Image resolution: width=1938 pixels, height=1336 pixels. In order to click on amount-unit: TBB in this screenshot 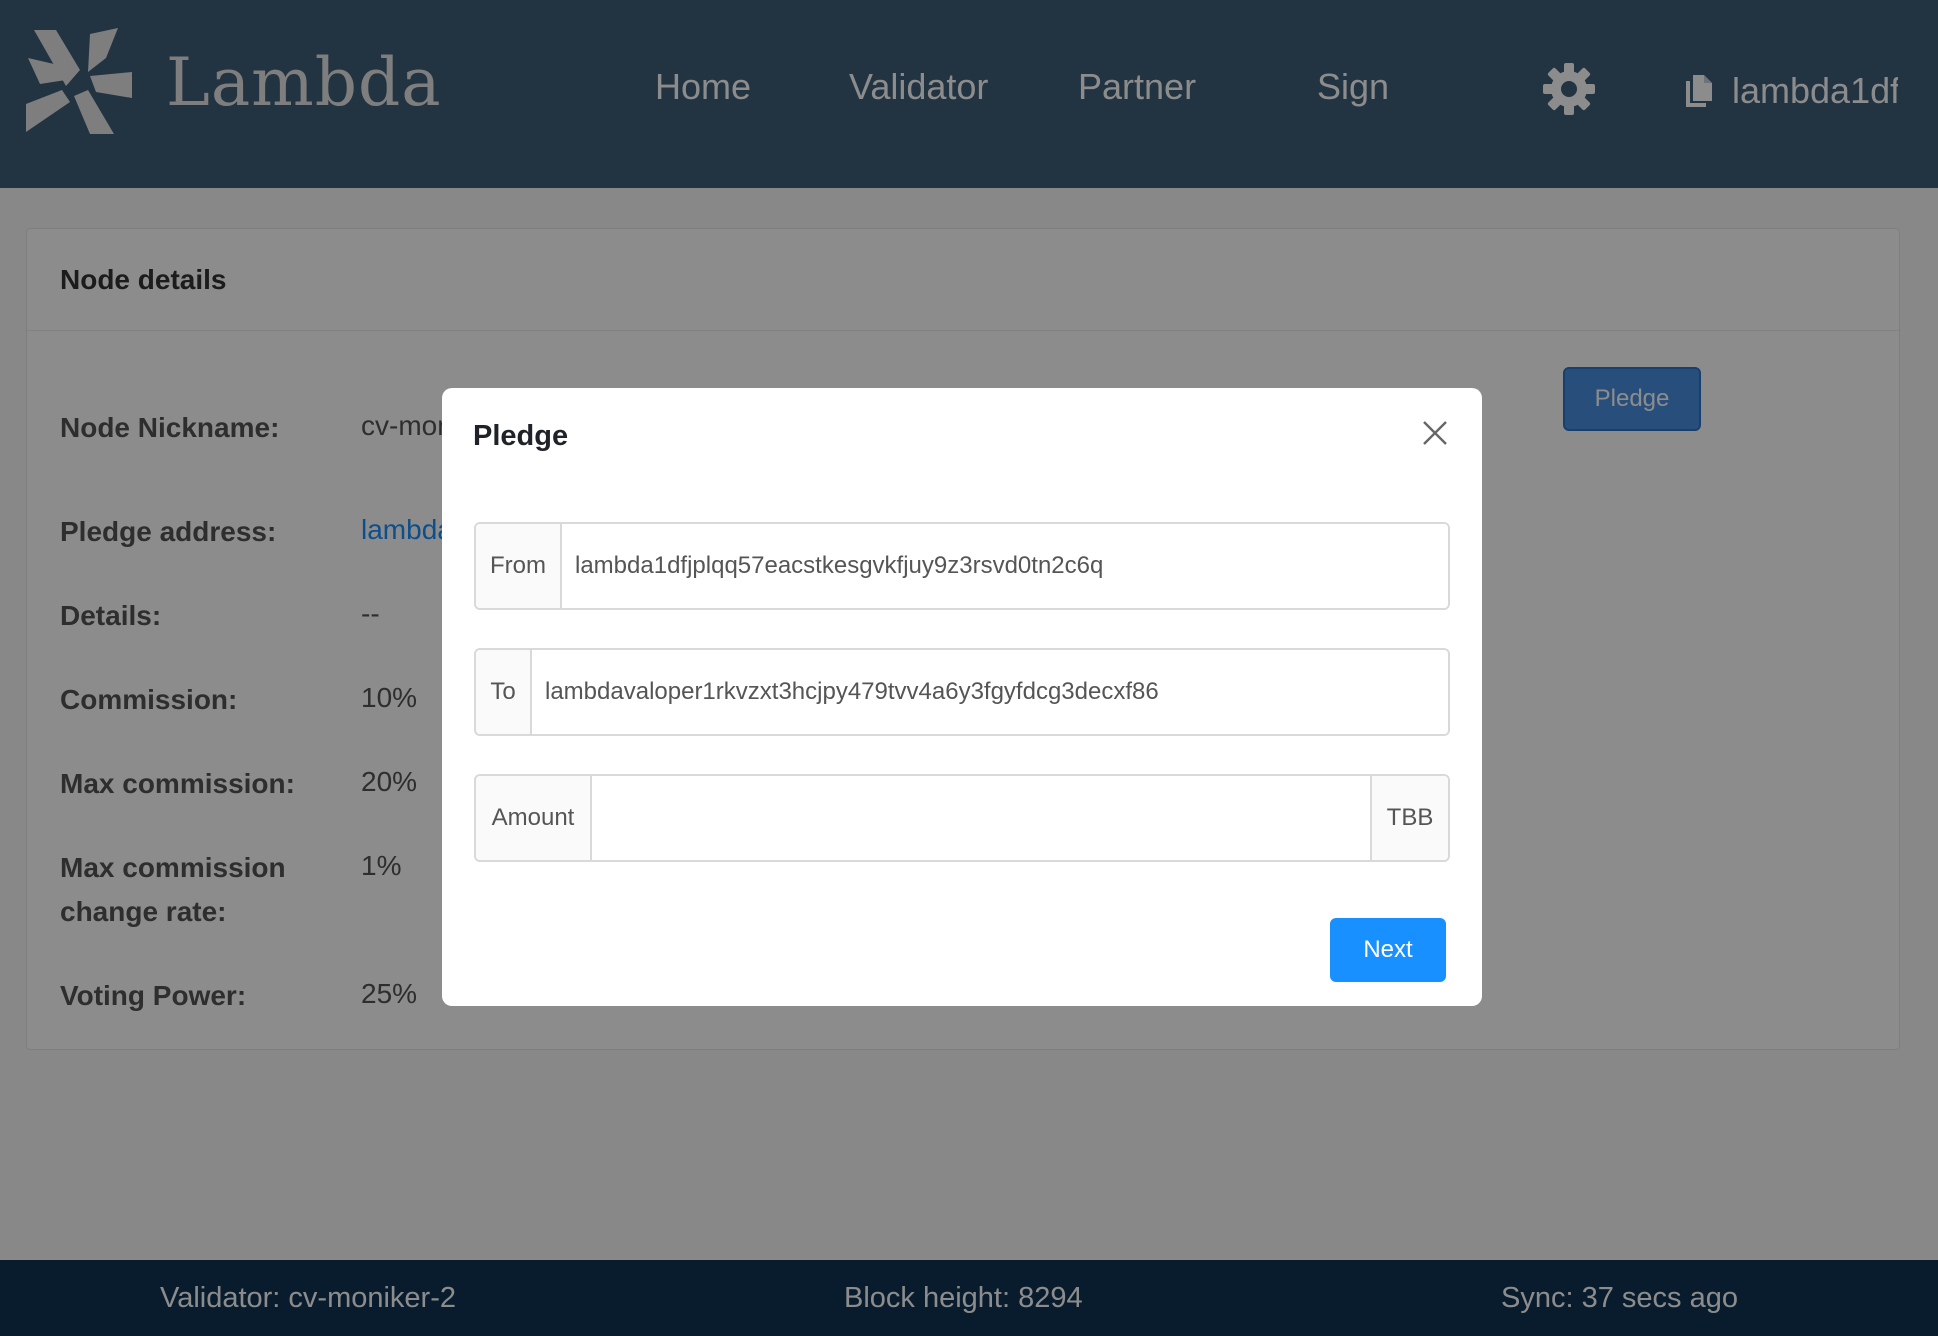, I will do `click(1409, 818)`.